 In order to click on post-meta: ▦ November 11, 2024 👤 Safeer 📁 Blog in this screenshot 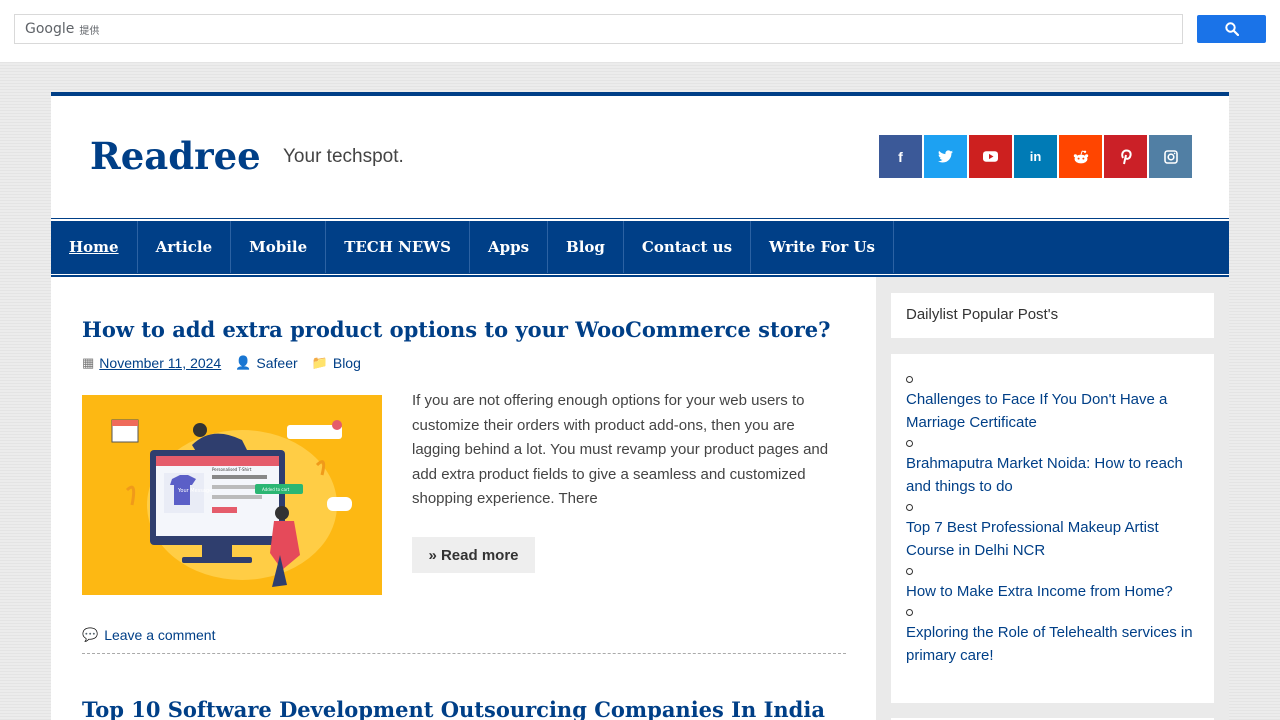, I will do `click(221, 363)`.